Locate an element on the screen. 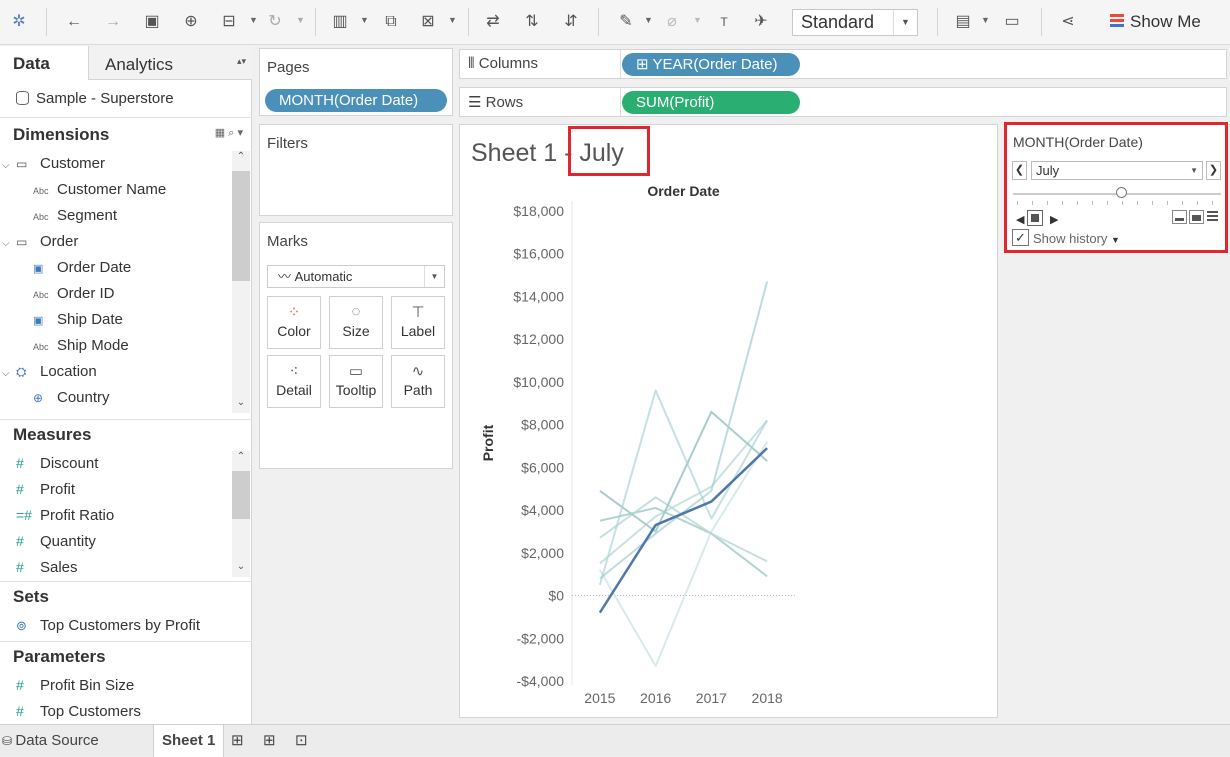 This screenshot has width=1230, height=757. speed-fast-icon is located at coordinates (1212, 216).